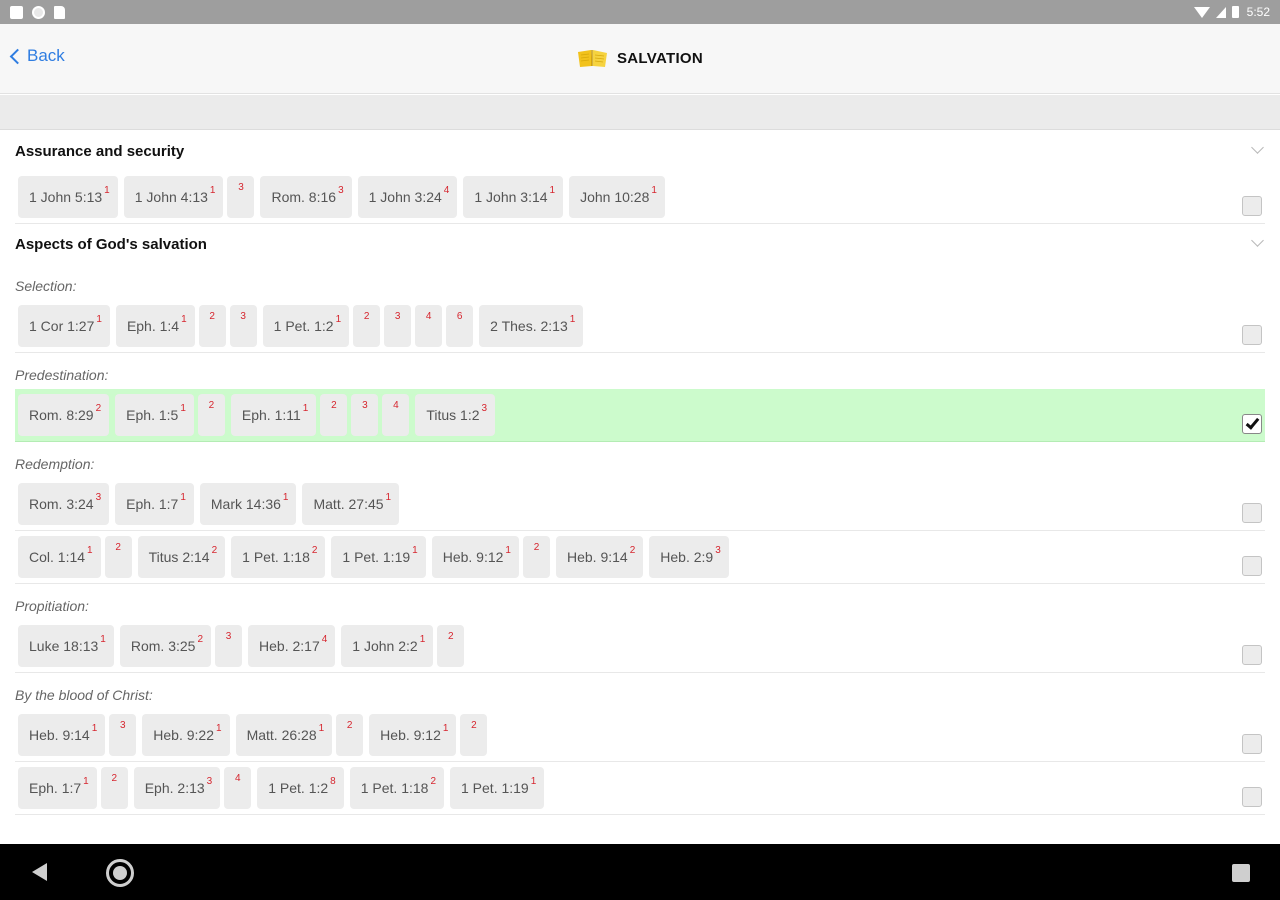 The width and height of the screenshot is (1280, 900). What do you see at coordinates (173, 197) in the screenshot?
I see `verse-chip: 1 John 4:13 1` at bounding box center [173, 197].